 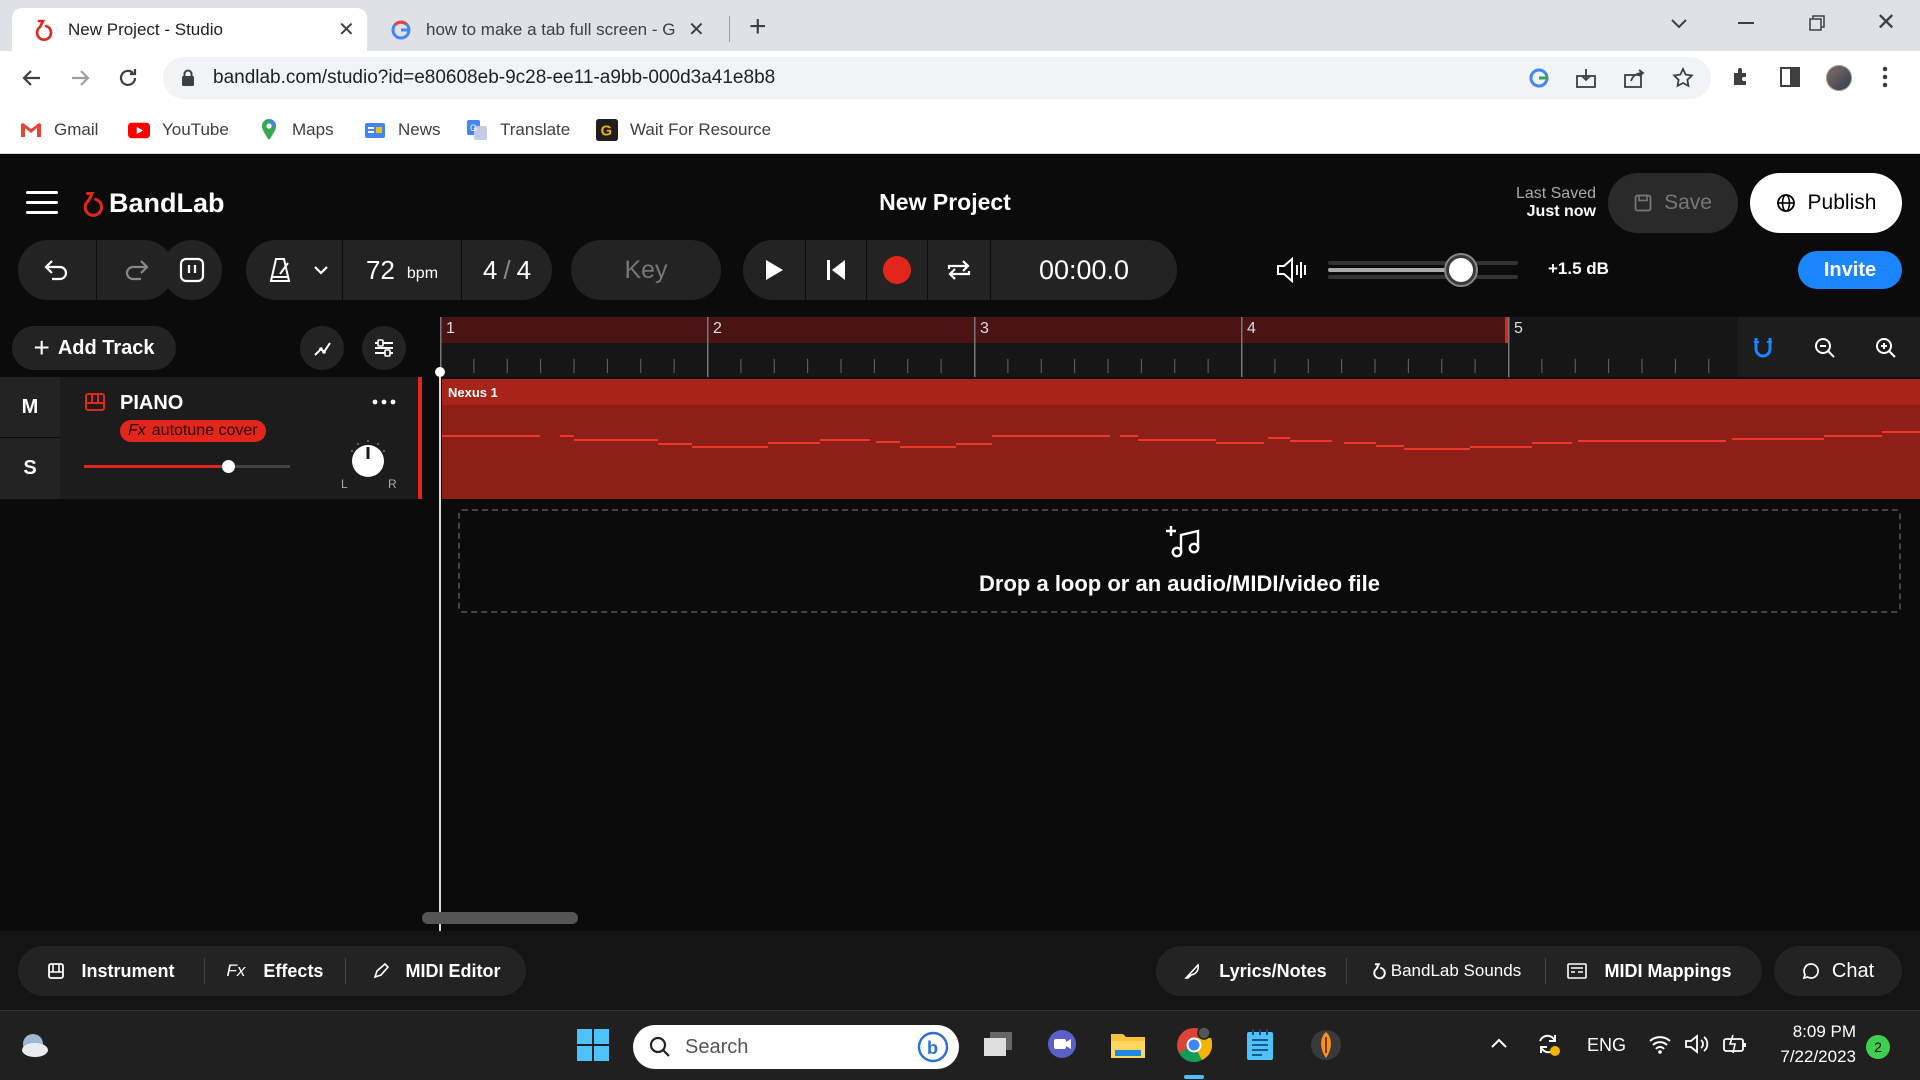 What do you see at coordinates (1194, 1045) in the screenshot?
I see `chrome-taskbar-icon` at bounding box center [1194, 1045].